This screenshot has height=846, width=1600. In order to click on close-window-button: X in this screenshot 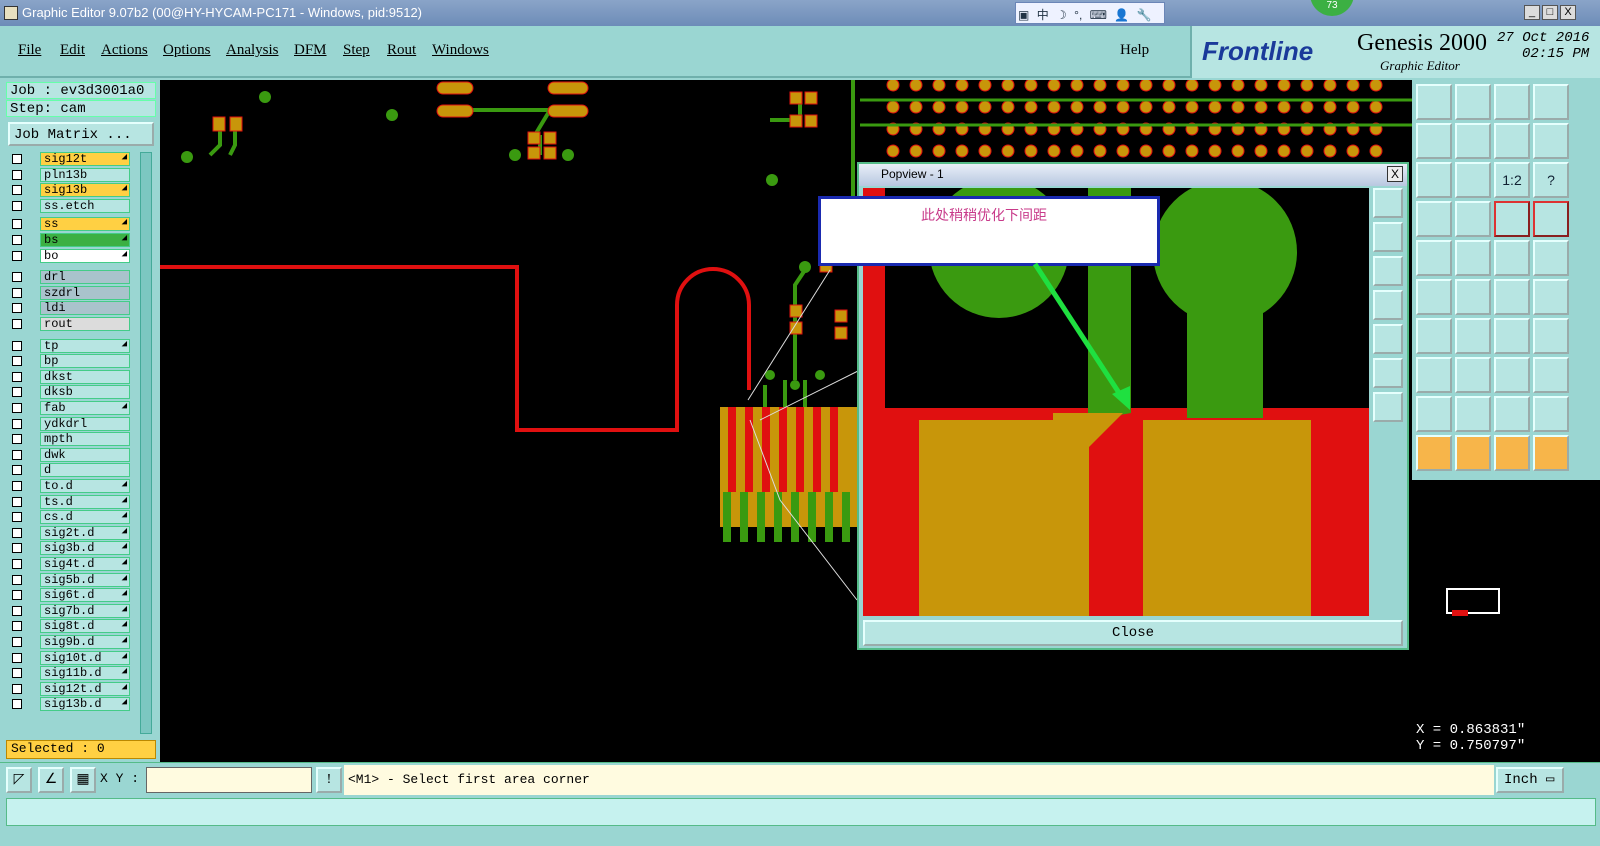, I will do `click(1568, 12)`.